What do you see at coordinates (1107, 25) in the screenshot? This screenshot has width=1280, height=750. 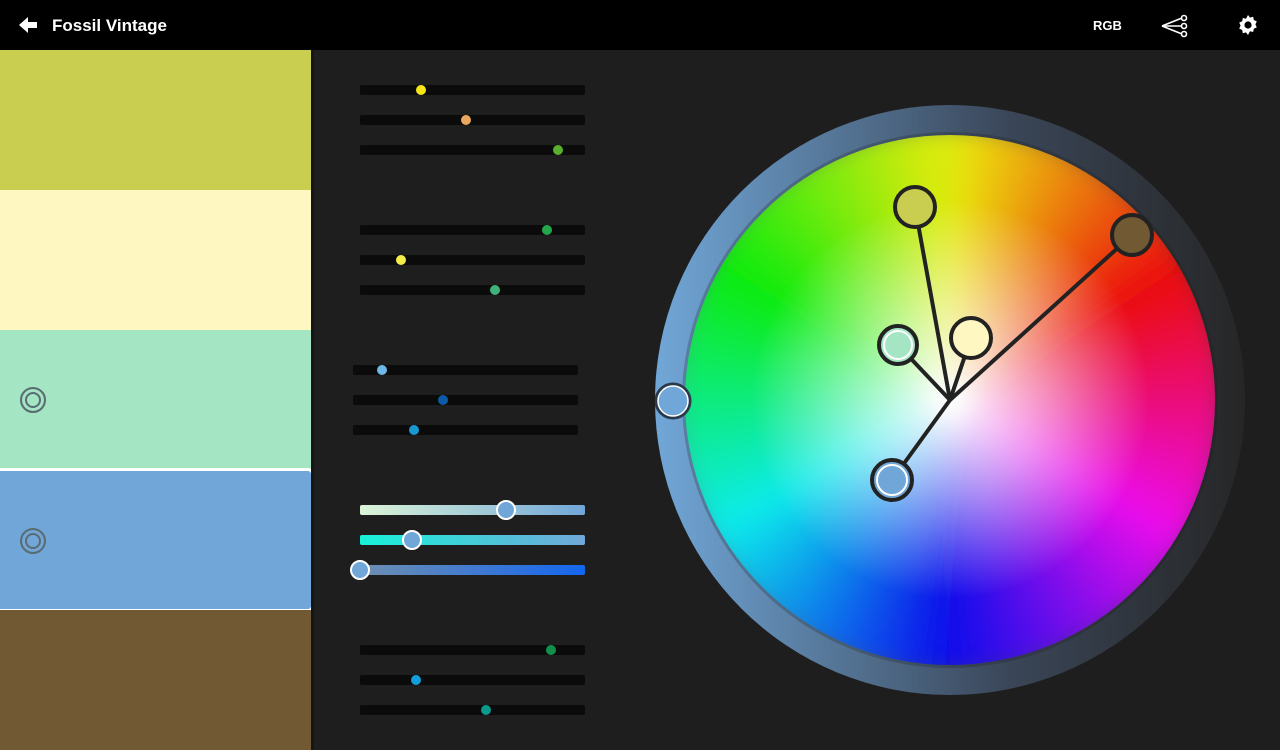 I see `color-mode-button: RGB` at bounding box center [1107, 25].